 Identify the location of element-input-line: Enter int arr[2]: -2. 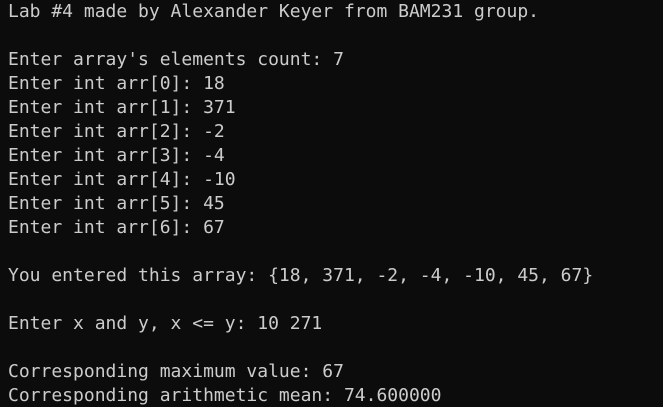
(116, 131).